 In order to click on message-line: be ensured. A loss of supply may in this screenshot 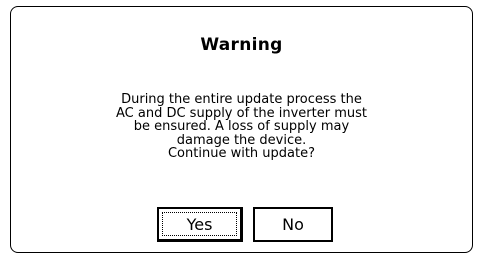, I will do `click(241, 126)`.